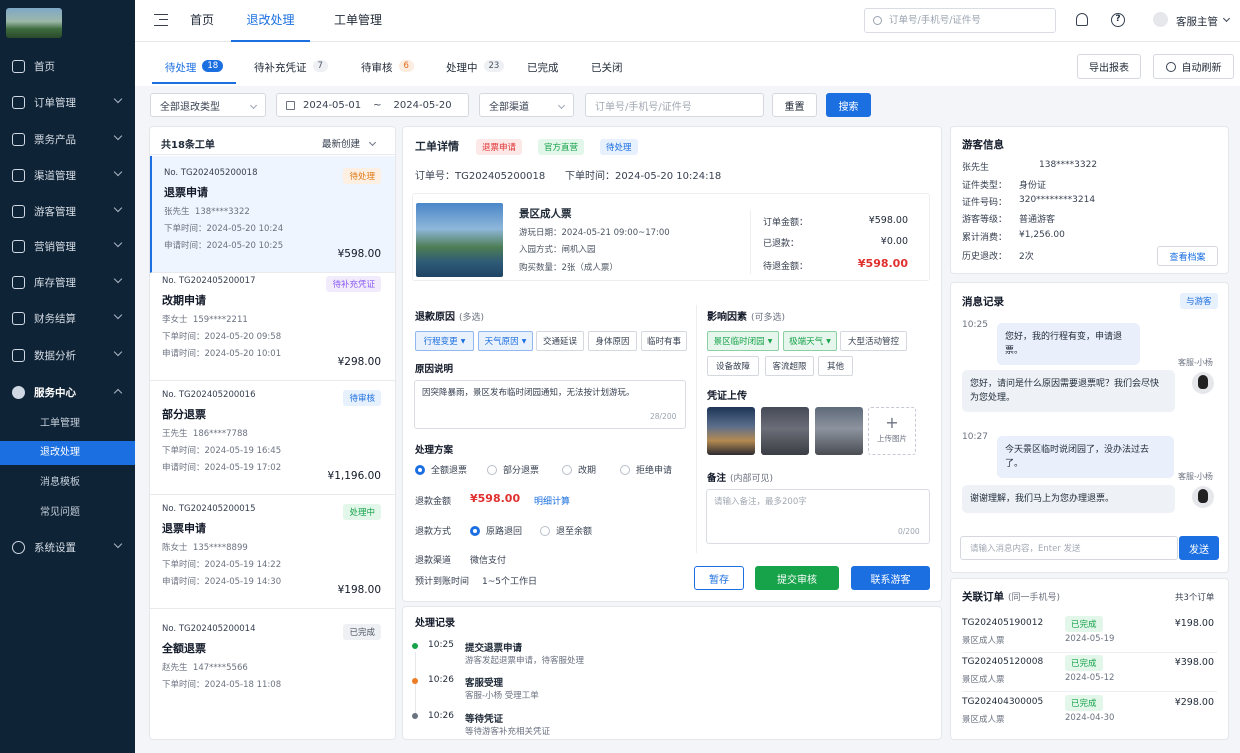 The height and width of the screenshot is (753, 1240). Describe the element at coordinates (496, 530) in the screenshot. I see `method-original: 原路退回` at that location.